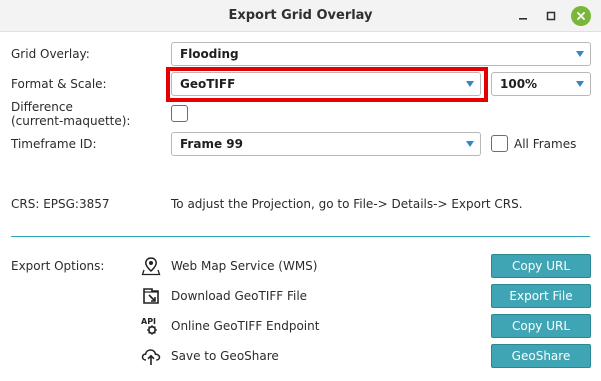 Image resolution: width=601 pixels, height=381 pixels. Describe the element at coordinates (58, 266) in the screenshot. I see `export-options-label: Export Options:` at that location.